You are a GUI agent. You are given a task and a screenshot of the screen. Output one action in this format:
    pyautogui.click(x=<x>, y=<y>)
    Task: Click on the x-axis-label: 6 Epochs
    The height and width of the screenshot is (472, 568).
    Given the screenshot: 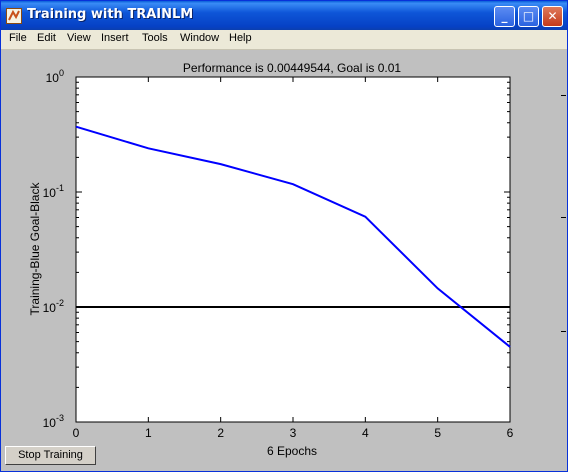 What is the action you would take?
    pyautogui.click(x=292, y=451)
    